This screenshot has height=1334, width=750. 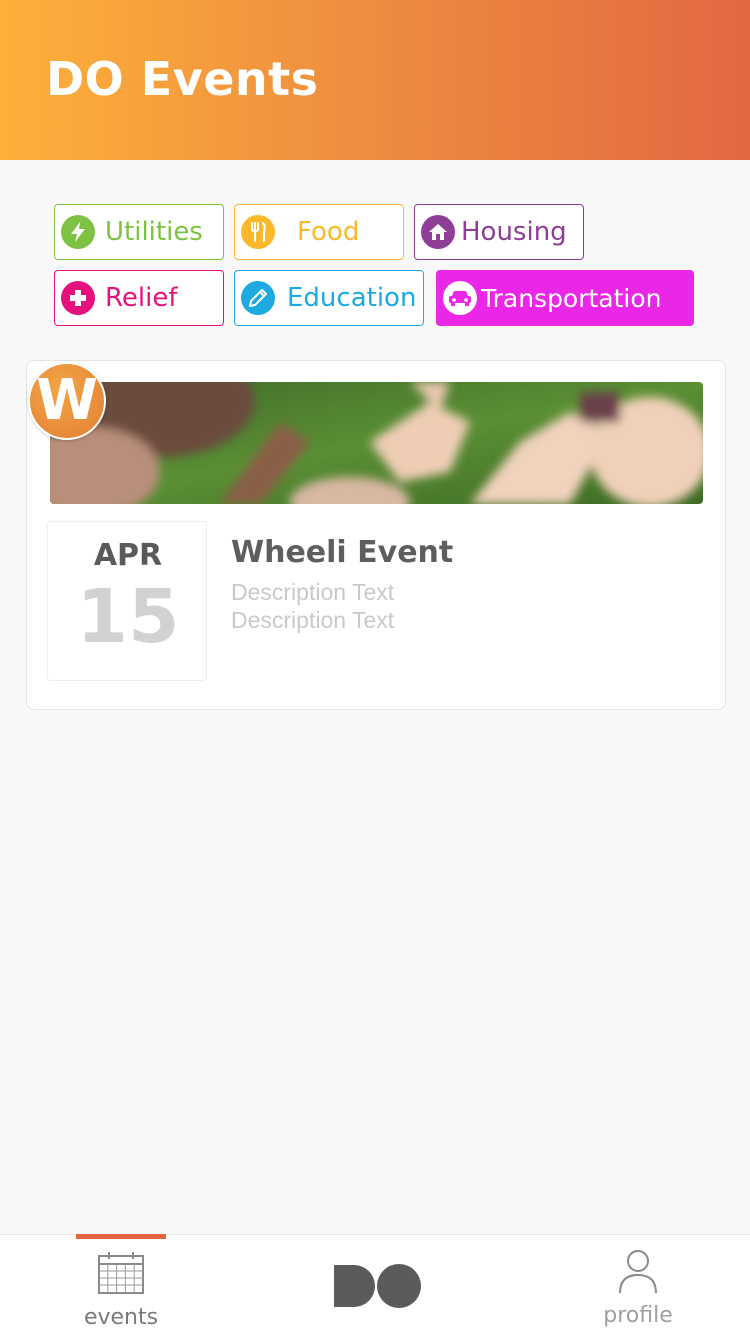 I want to click on pencil-icon, so click(x=258, y=298).